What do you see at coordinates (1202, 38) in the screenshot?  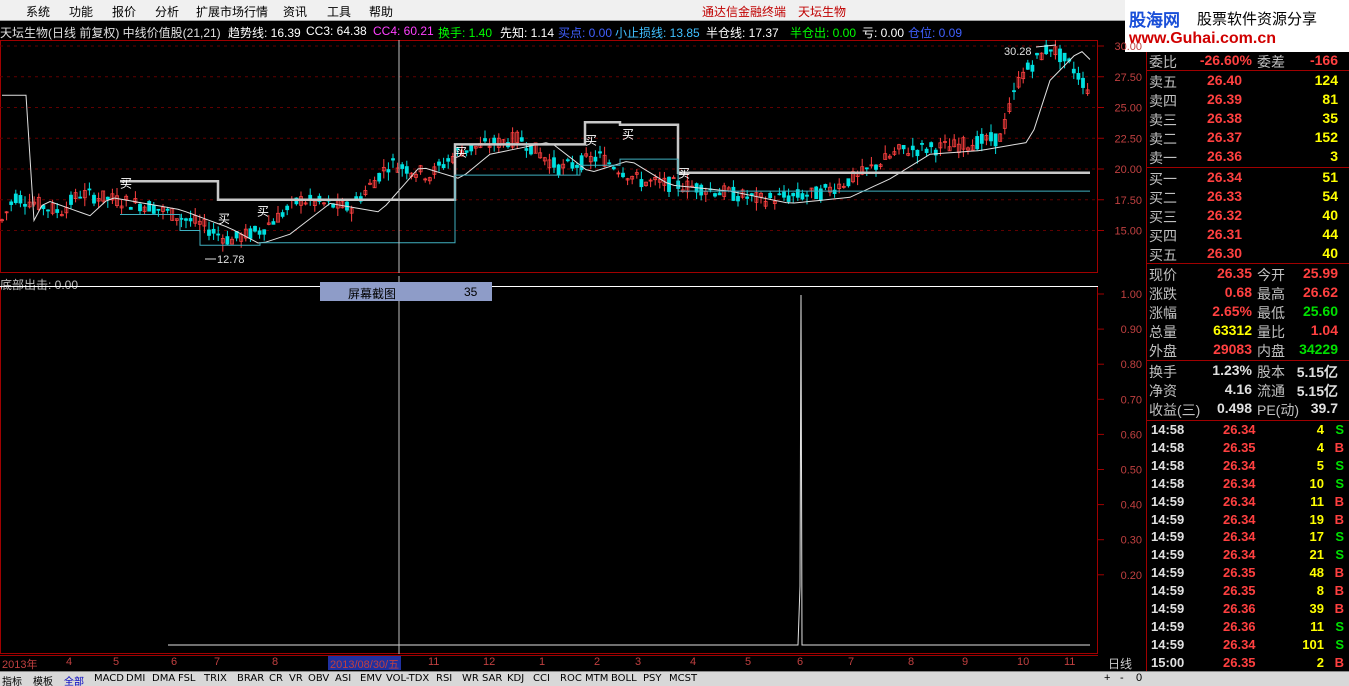 I see `brand-url: www.Guhai.com.cn` at bounding box center [1202, 38].